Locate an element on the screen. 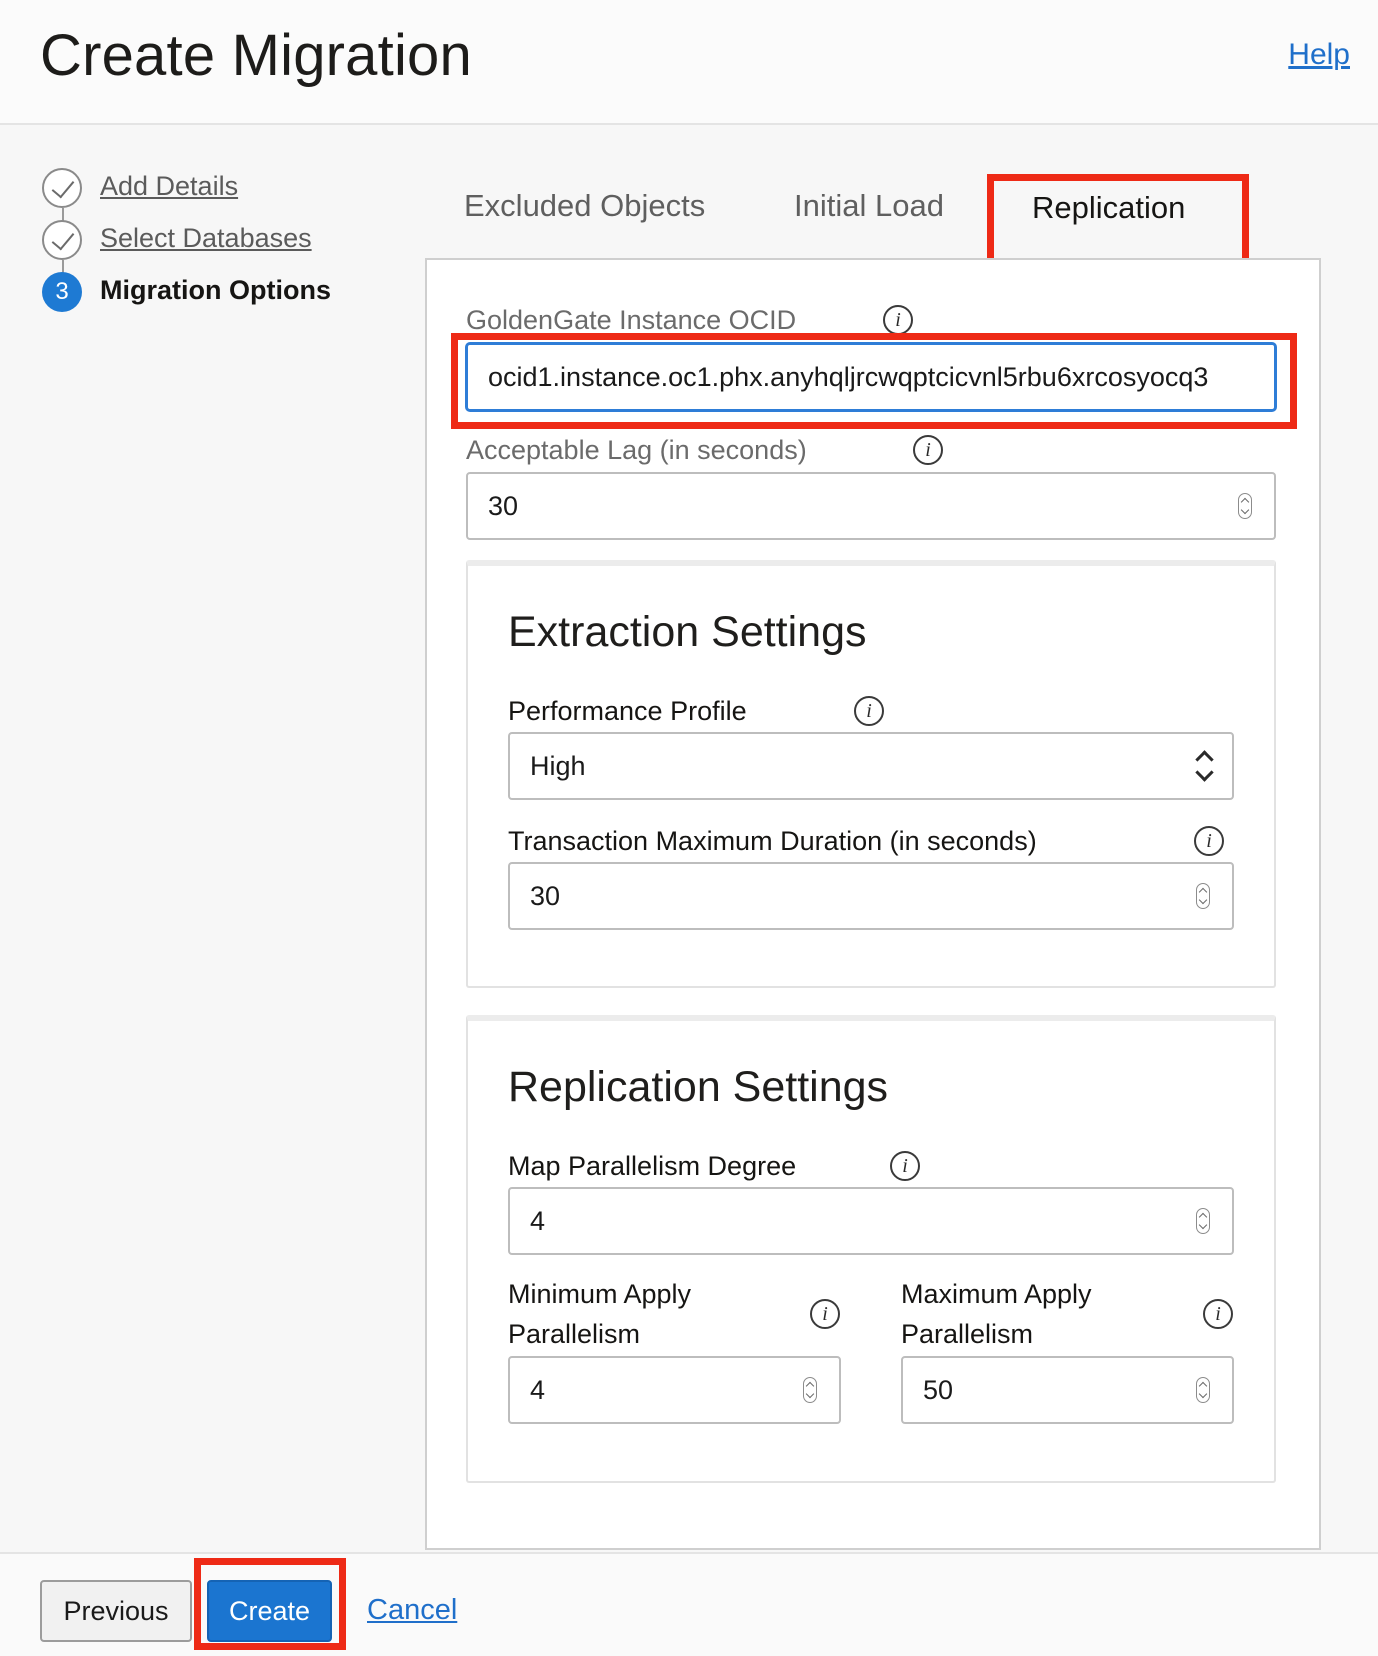 The height and width of the screenshot is (1656, 1378). extraction-settings-title: Extraction Settings is located at coordinates (687, 632).